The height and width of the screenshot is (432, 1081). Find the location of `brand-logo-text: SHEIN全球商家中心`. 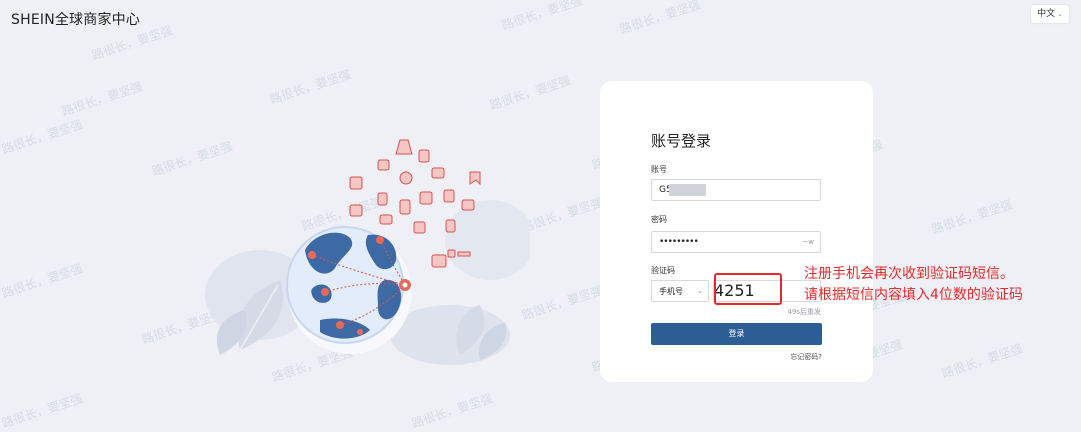

brand-logo-text: SHEIN全球商家中心 is located at coordinates (76, 20).